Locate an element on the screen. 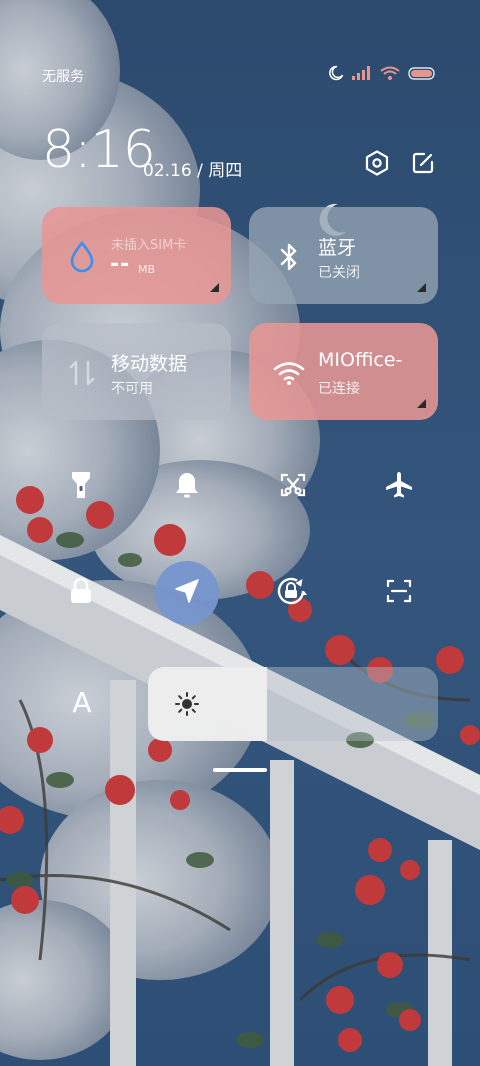 This screenshot has height=1066, width=480. clock-time: 8:16 is located at coordinates (99, 150).